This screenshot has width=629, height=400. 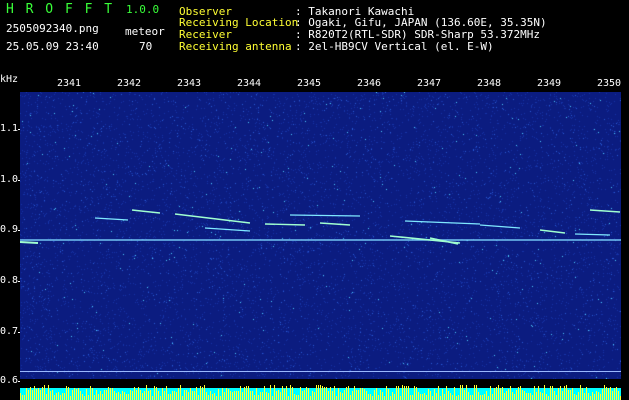 What do you see at coordinates (369, 83) in the screenshot?
I see `x-tick-2346: 2346` at bounding box center [369, 83].